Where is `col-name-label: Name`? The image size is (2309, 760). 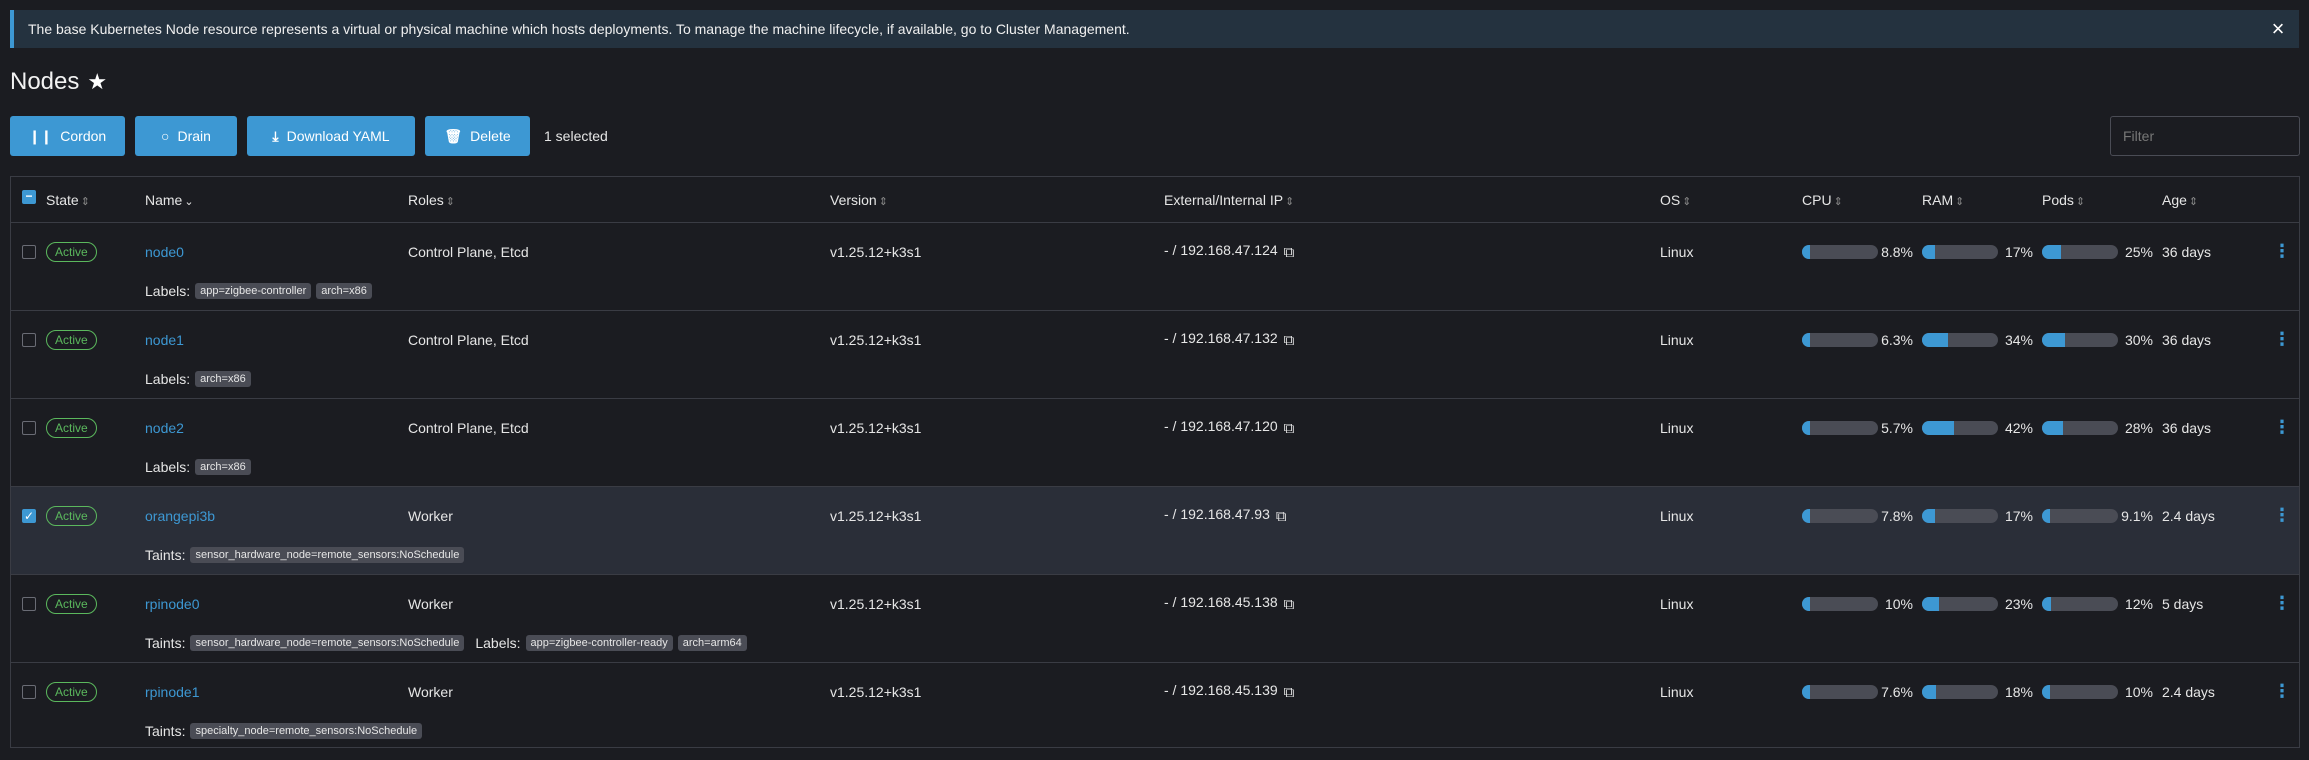 col-name-label: Name is located at coordinates (164, 200).